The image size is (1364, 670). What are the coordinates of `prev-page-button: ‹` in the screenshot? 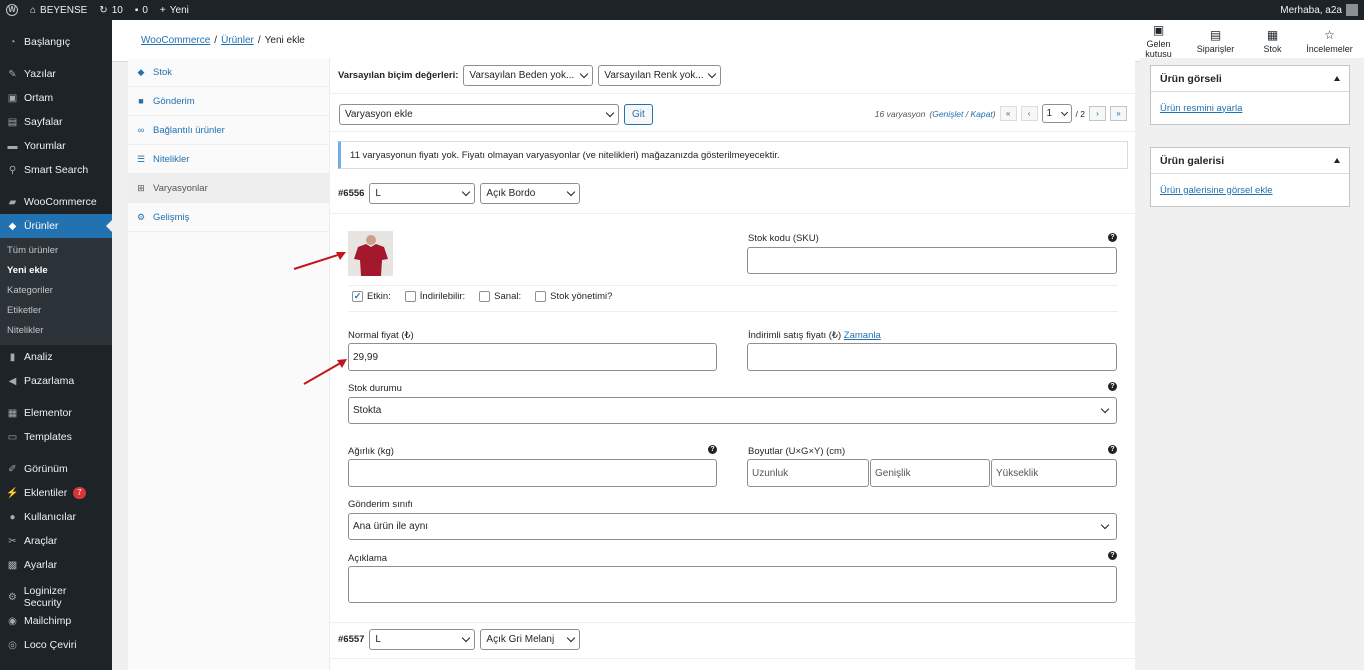 It's located at (1029, 113).